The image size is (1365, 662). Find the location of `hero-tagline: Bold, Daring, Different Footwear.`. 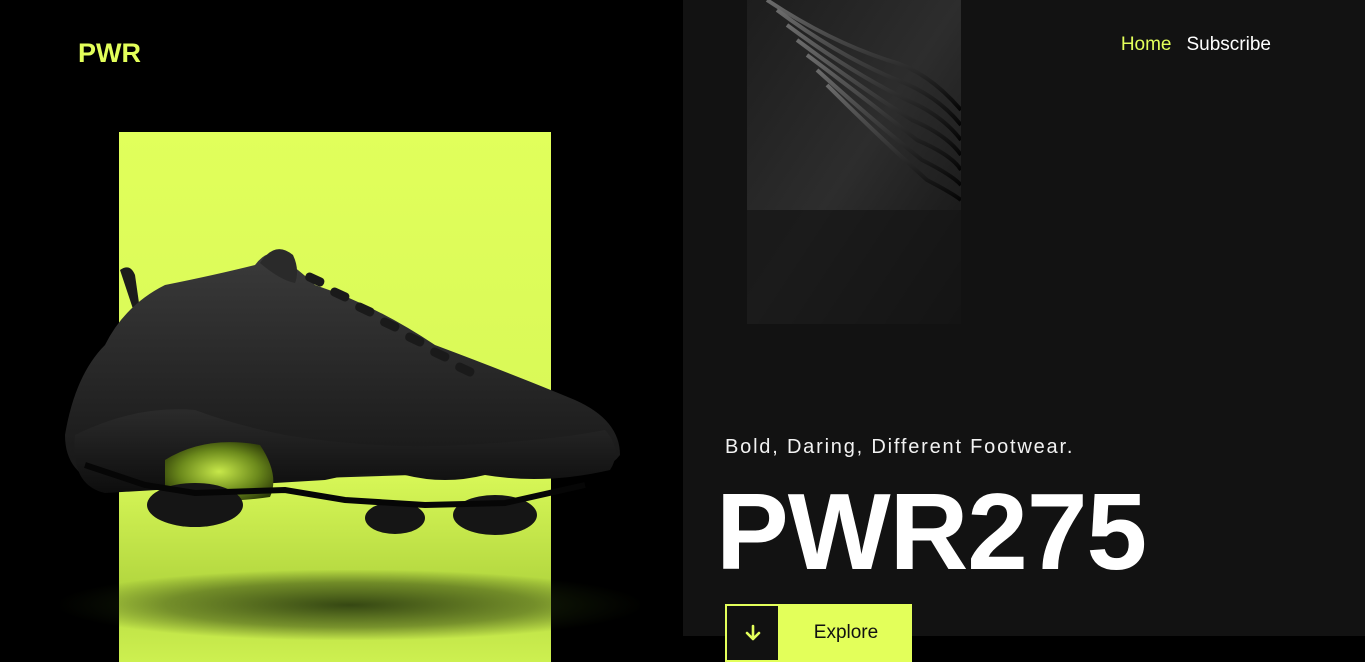

hero-tagline: Bold, Daring, Different Footwear. is located at coordinates (900, 447).